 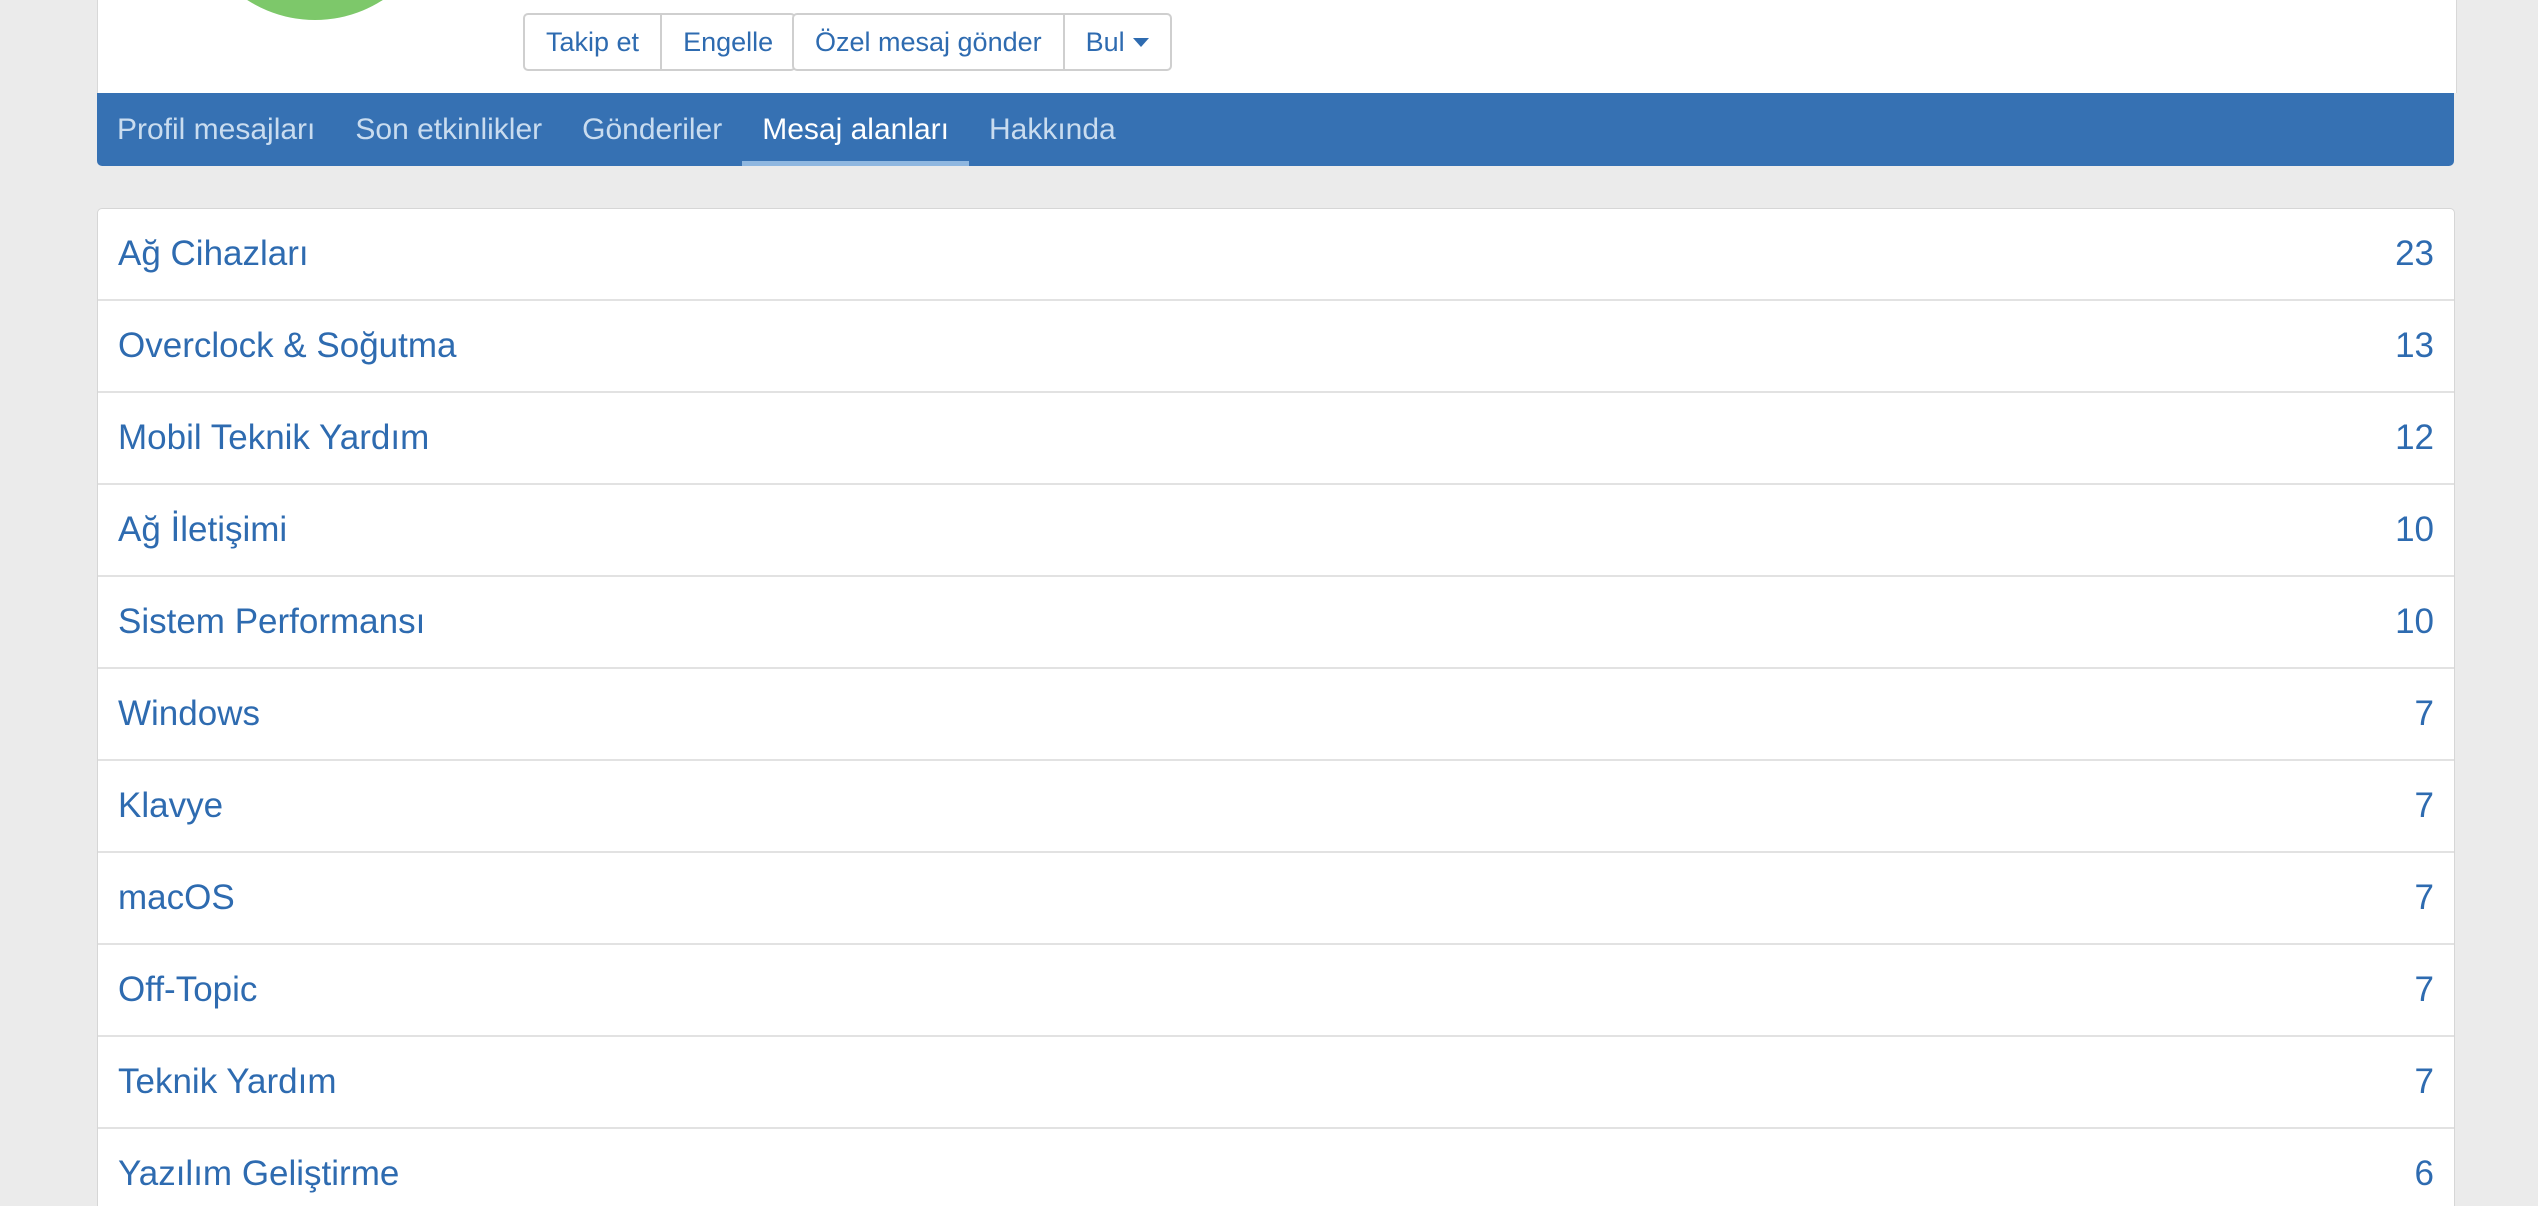 What do you see at coordinates (315, 10) in the screenshot?
I see `avatar` at bounding box center [315, 10].